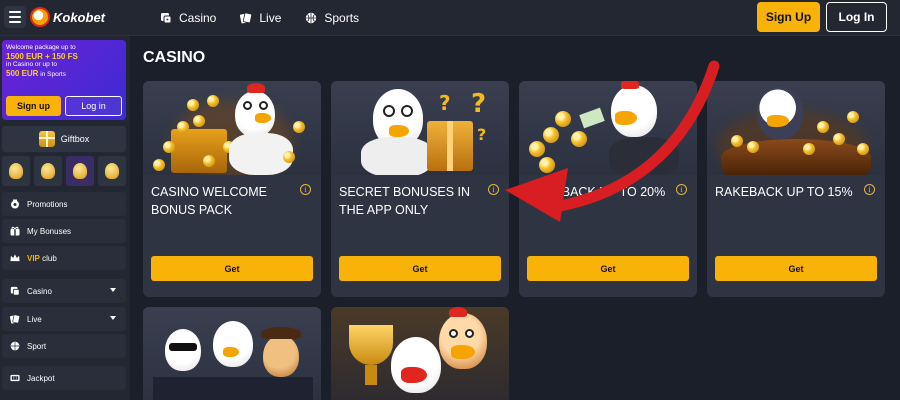 This screenshot has height=400, width=900. What do you see at coordinates (198, 18) in the screenshot?
I see `nav-casino-label: Casino` at bounding box center [198, 18].